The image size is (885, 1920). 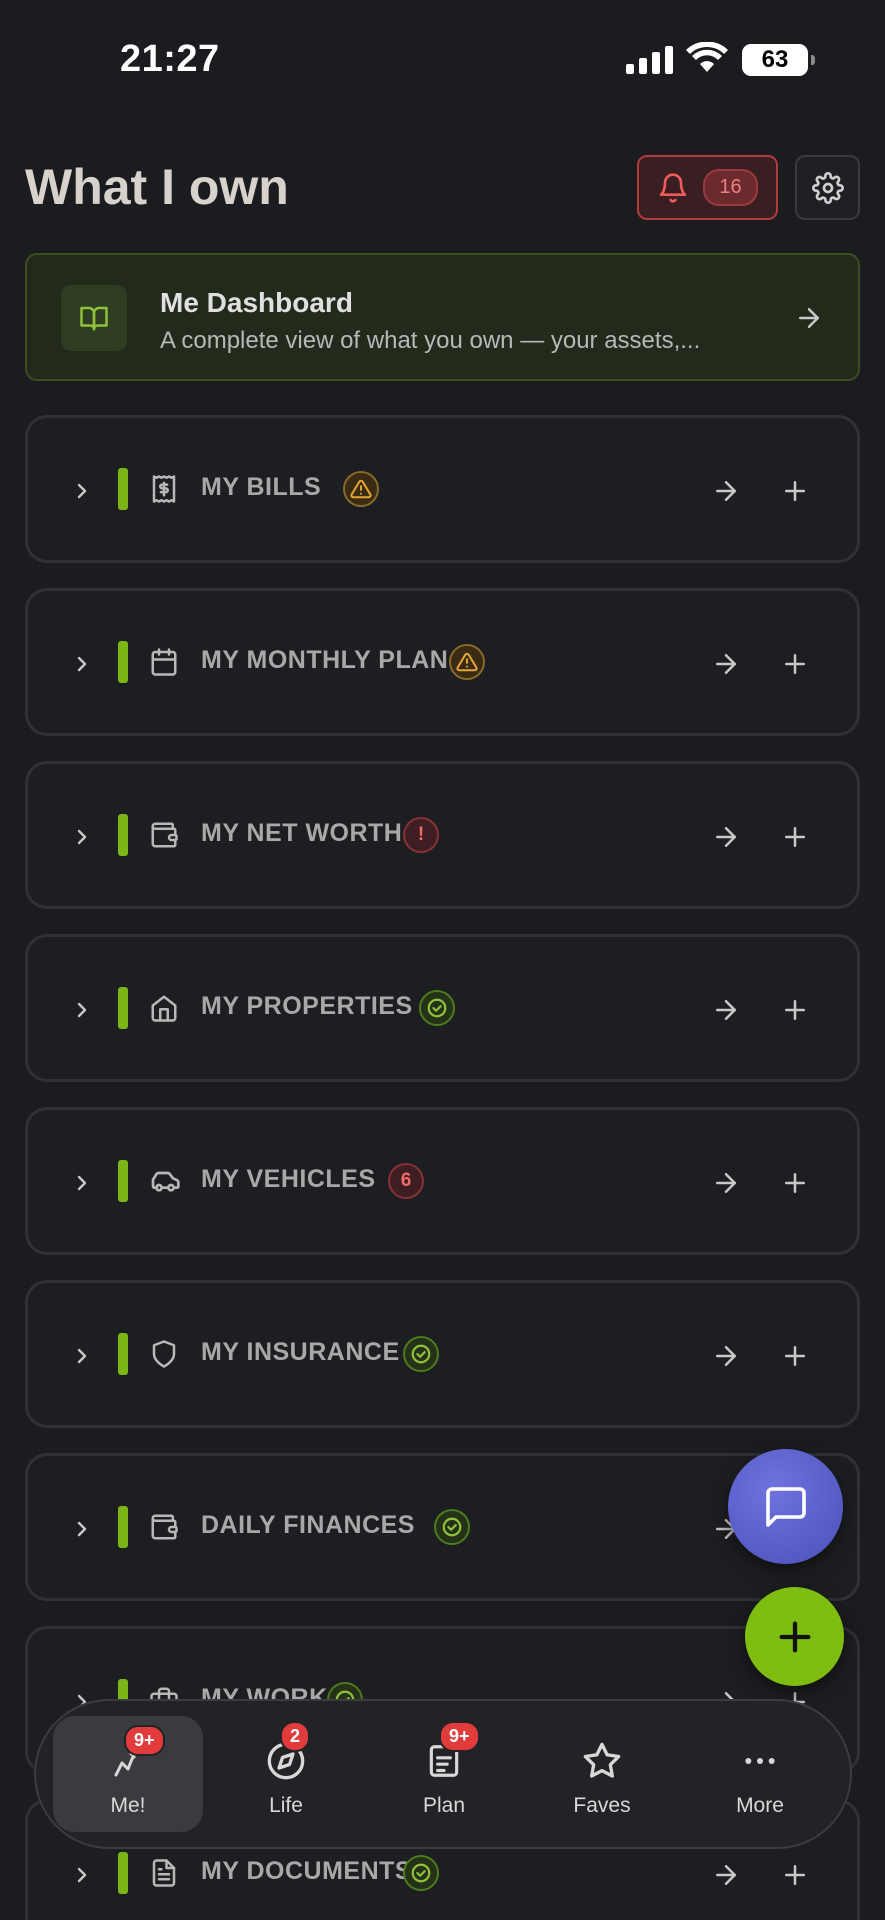 I want to click on section-my-vehicles: MY VEHICLES 6, so click(x=442, y=1181).